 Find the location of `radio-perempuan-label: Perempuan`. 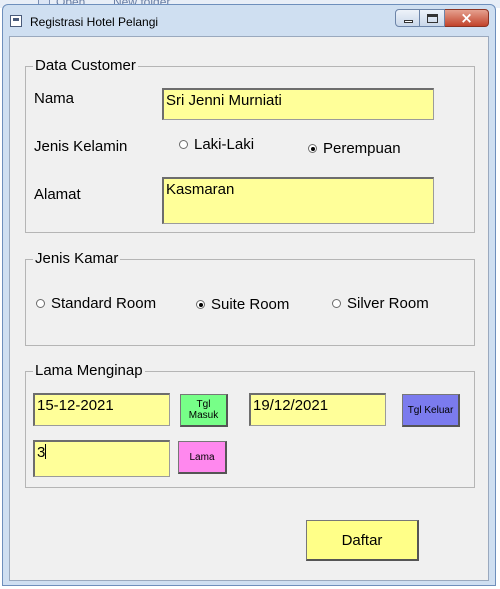

radio-perempuan-label: Perempuan is located at coordinates (362, 148).